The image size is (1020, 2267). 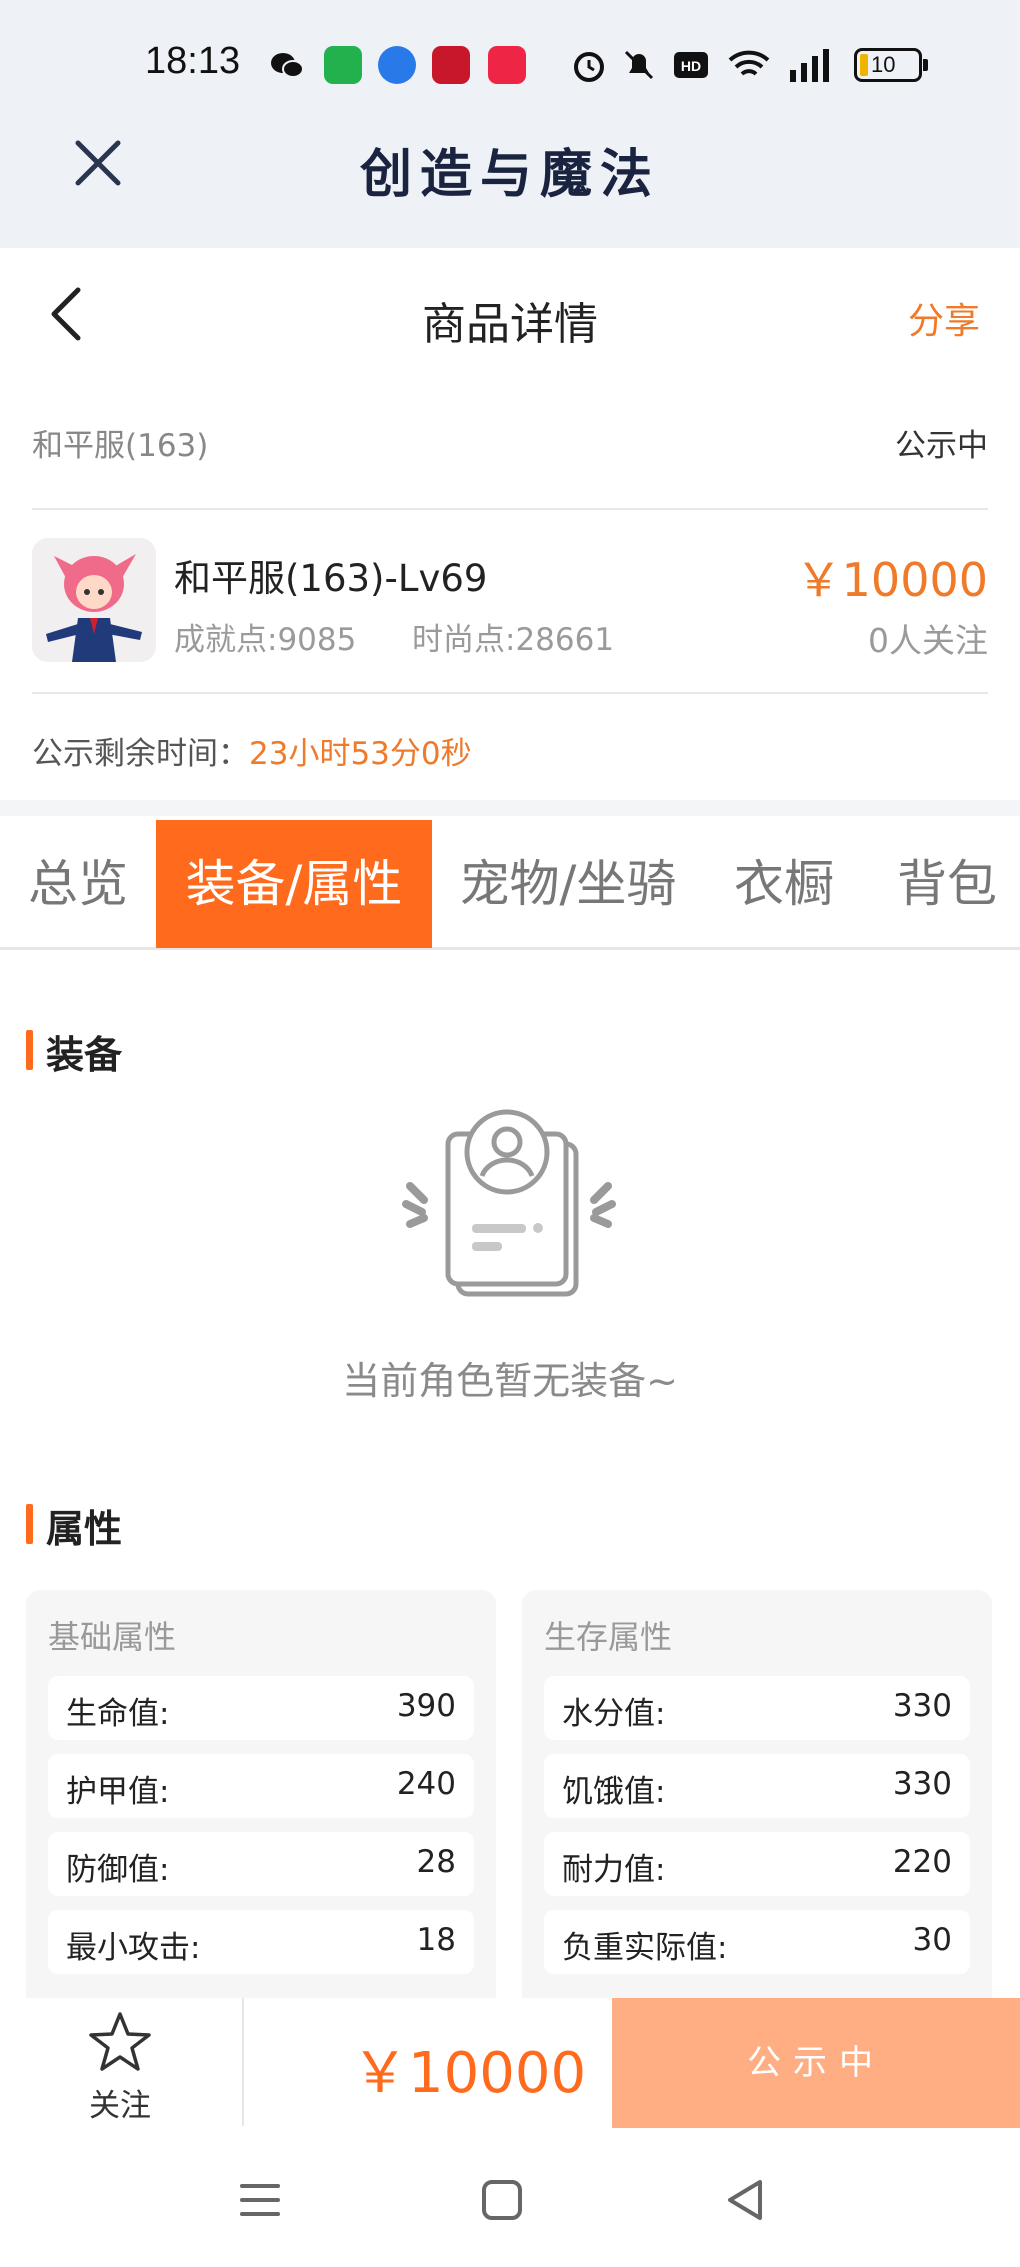 I want to click on hd-icon: HD, so click(x=691, y=65).